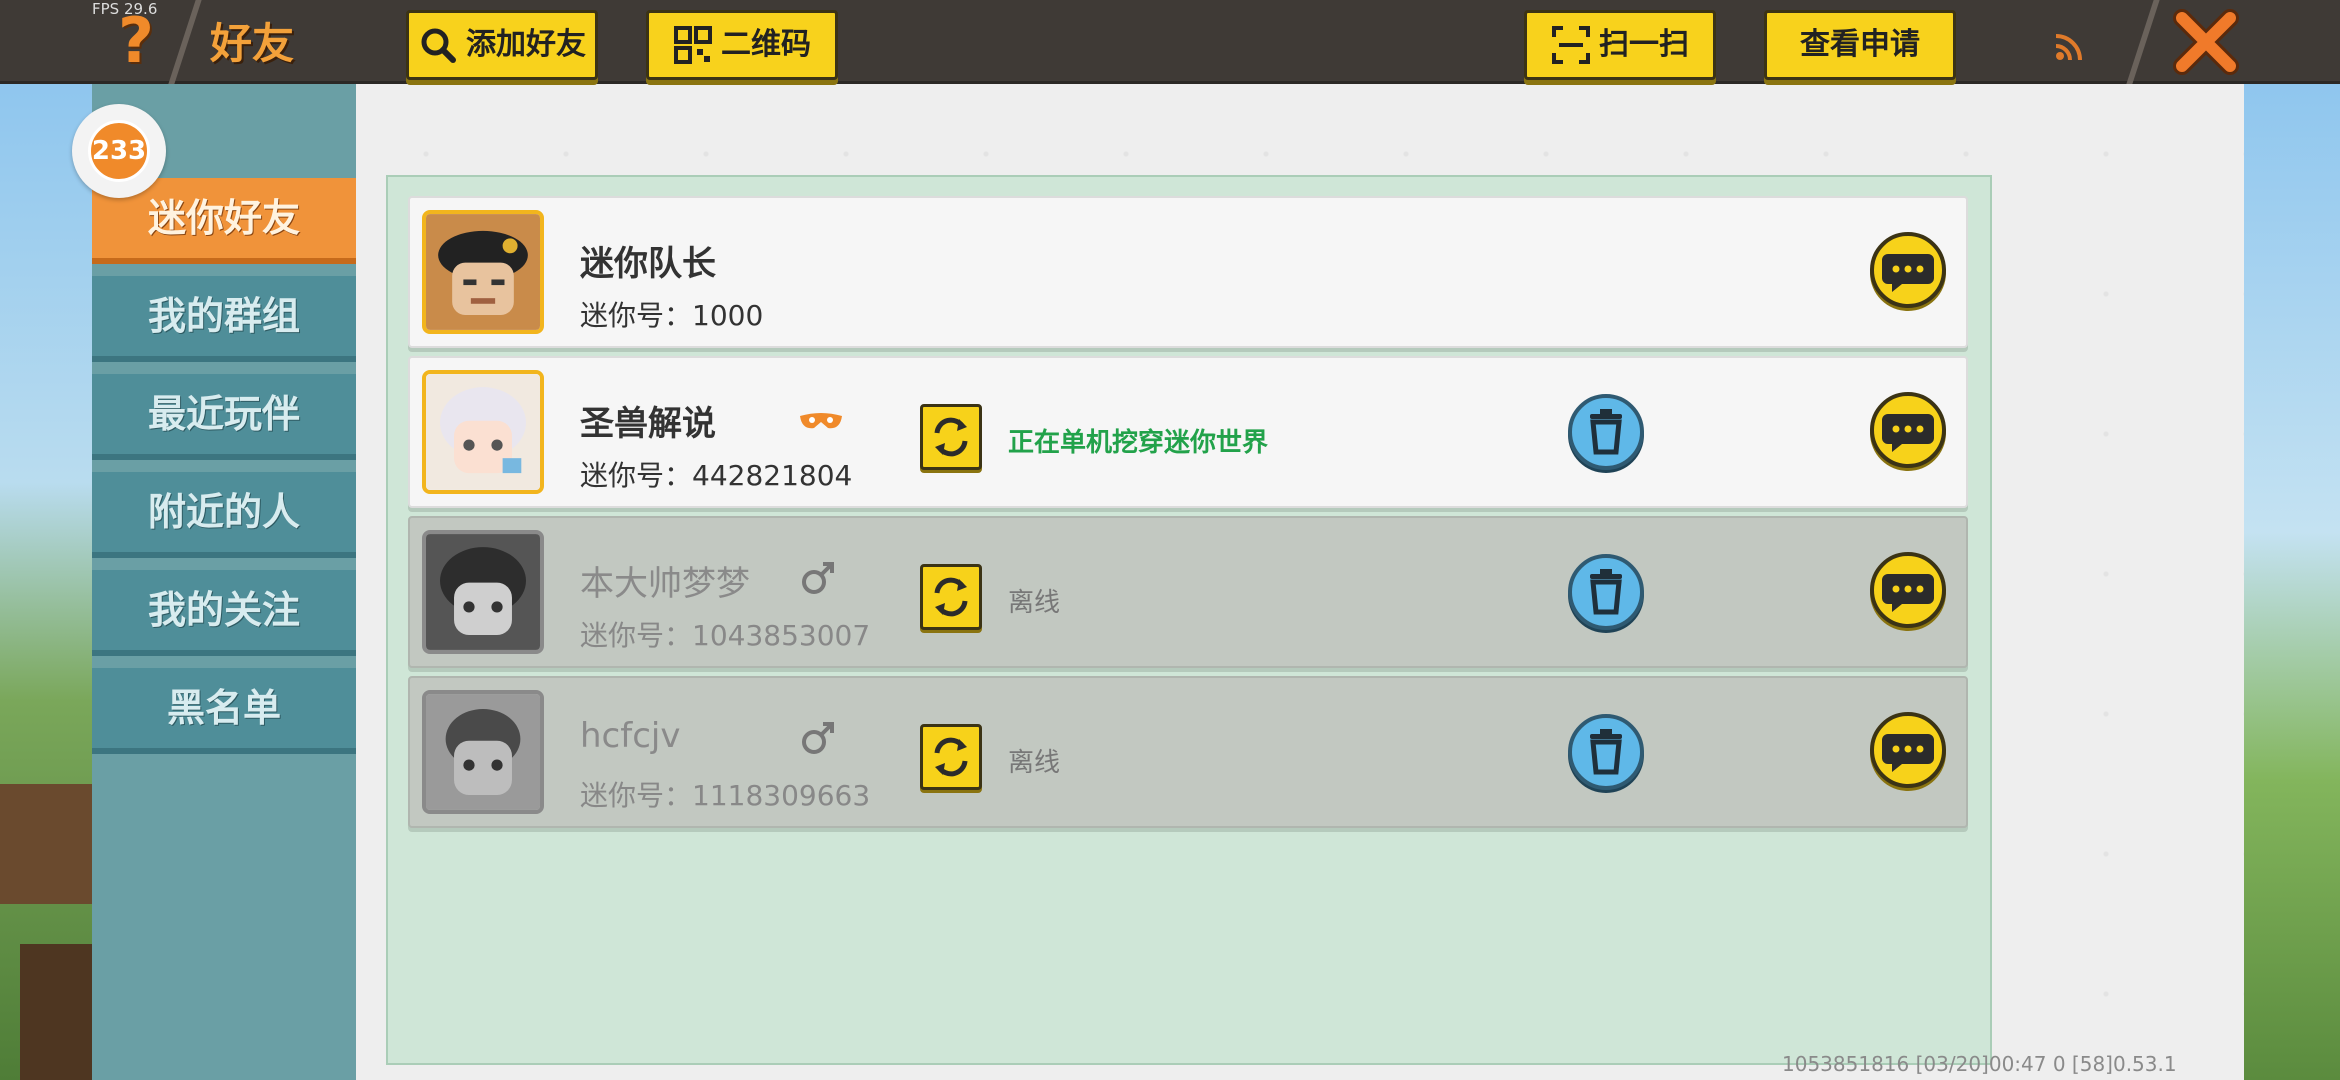 Image resolution: width=2340 pixels, height=1080 pixels. What do you see at coordinates (438, 45) in the screenshot?
I see `search-icon` at bounding box center [438, 45].